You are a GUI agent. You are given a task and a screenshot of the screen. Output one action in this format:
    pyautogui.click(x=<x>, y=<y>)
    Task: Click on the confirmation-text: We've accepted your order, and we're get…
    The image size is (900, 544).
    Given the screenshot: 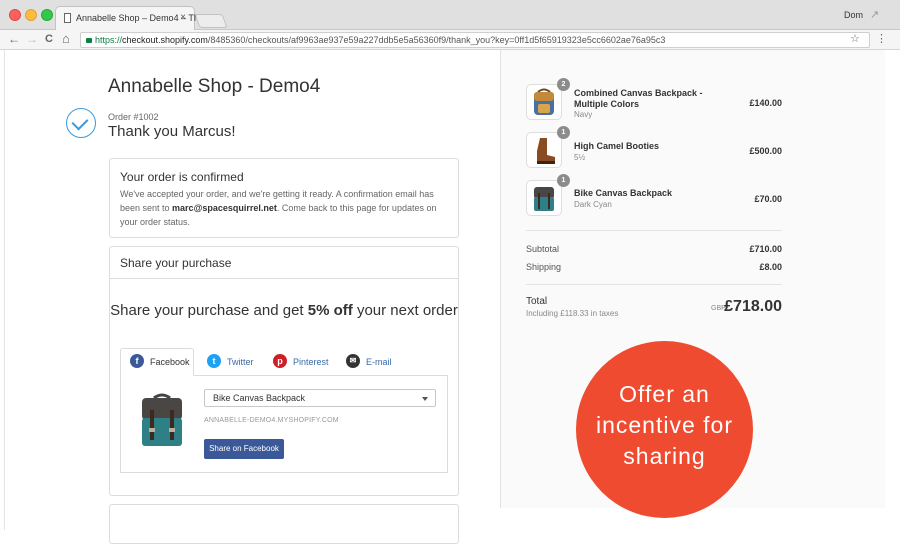 What is the action you would take?
    pyautogui.click(x=285, y=208)
    